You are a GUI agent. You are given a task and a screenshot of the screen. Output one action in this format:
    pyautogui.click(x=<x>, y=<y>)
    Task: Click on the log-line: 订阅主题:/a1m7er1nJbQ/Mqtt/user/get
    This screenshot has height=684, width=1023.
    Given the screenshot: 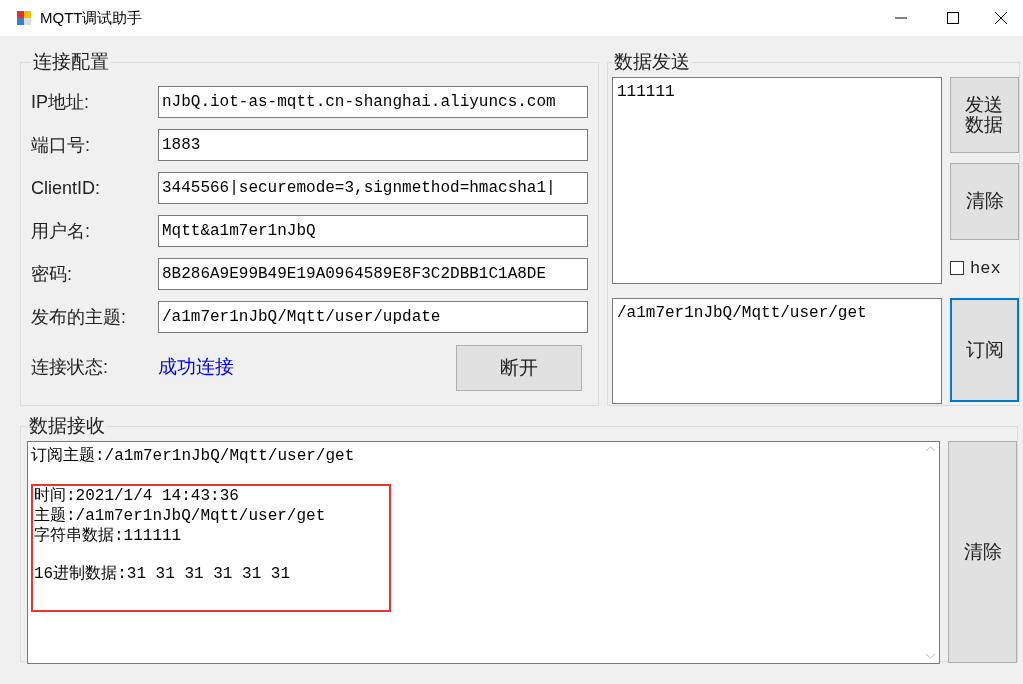 What is the action you would take?
    pyautogui.click(x=193, y=455)
    